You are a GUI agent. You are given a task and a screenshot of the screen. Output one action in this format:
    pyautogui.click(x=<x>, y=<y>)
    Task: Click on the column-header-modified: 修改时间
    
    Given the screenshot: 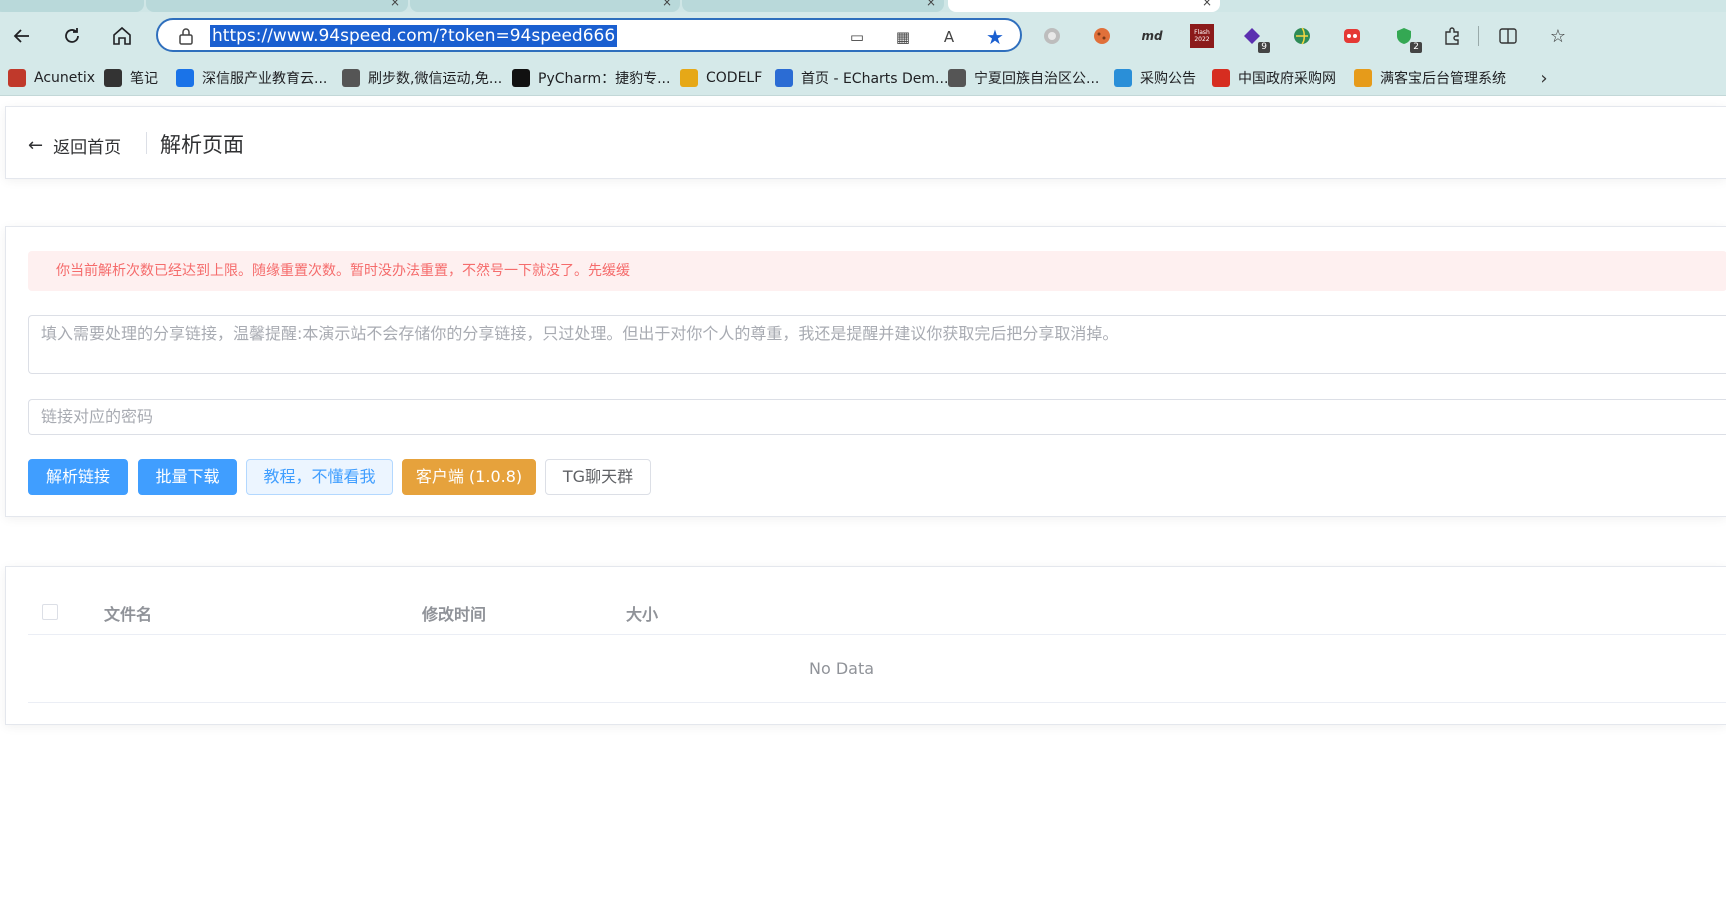 What is the action you would take?
    pyautogui.click(x=454, y=613)
    